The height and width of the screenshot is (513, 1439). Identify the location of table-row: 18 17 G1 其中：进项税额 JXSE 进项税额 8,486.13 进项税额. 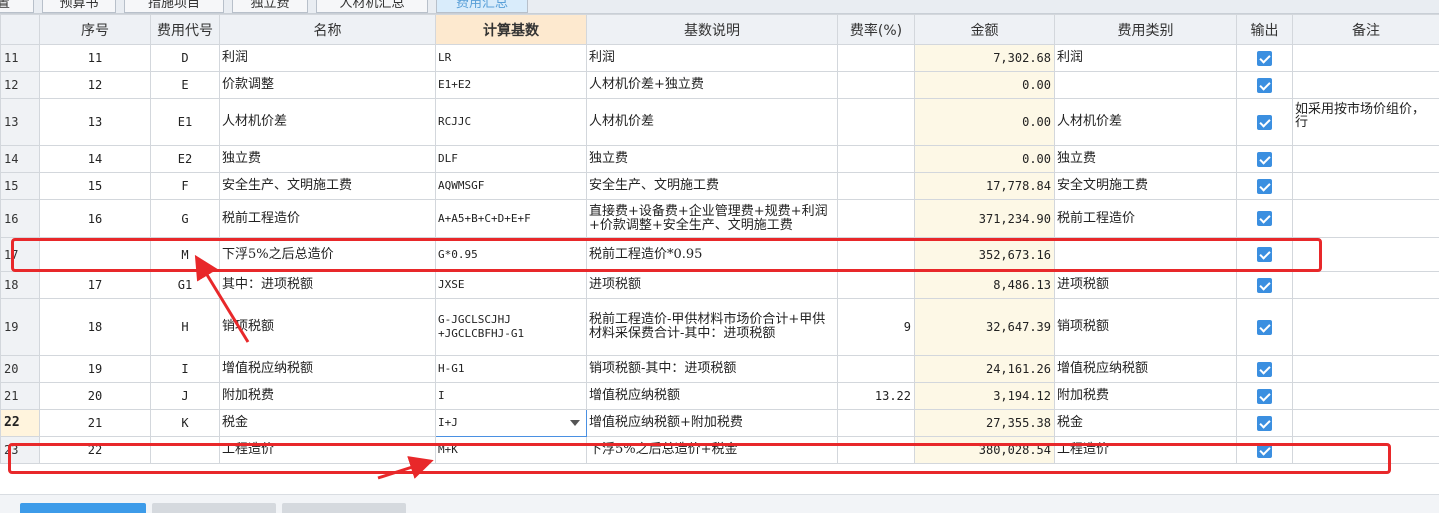
(719, 285).